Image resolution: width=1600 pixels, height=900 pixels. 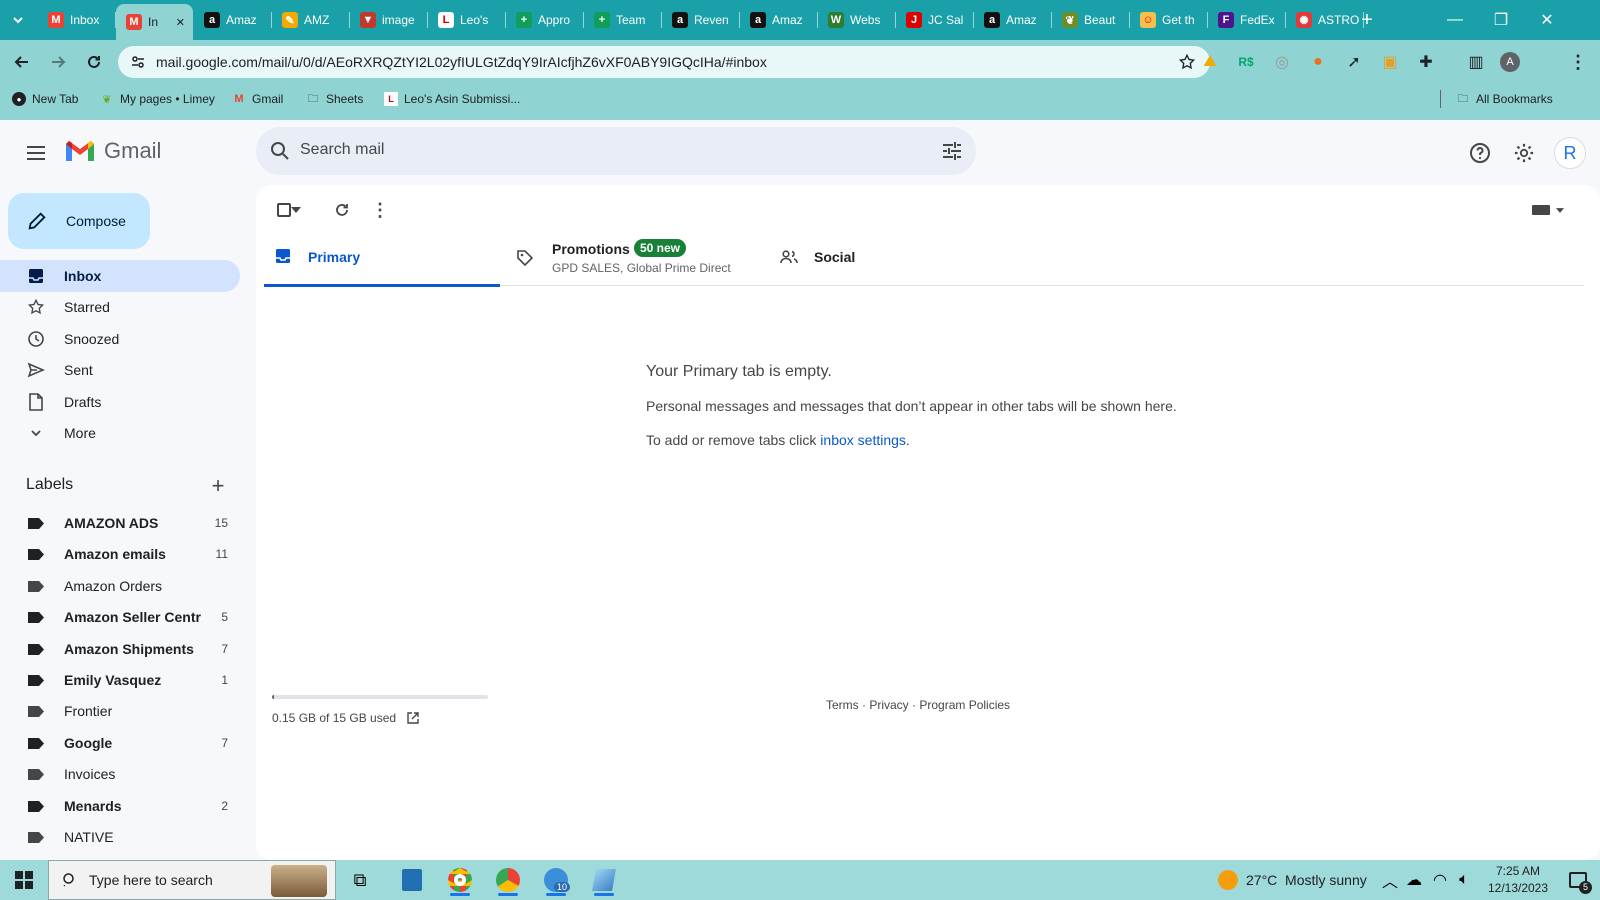 I want to click on taskbar-search: Type here to search, so click(x=192, y=880).